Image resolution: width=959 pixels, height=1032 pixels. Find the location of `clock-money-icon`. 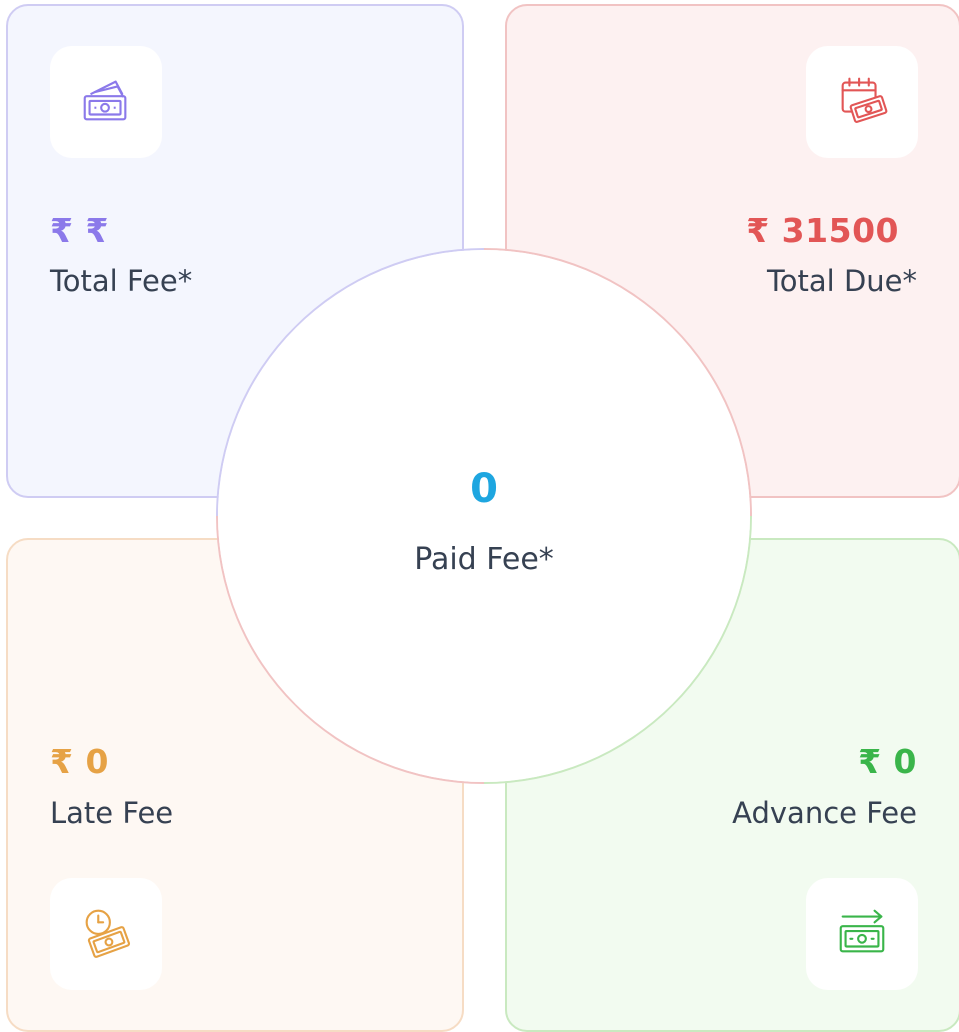

clock-money-icon is located at coordinates (106, 934).